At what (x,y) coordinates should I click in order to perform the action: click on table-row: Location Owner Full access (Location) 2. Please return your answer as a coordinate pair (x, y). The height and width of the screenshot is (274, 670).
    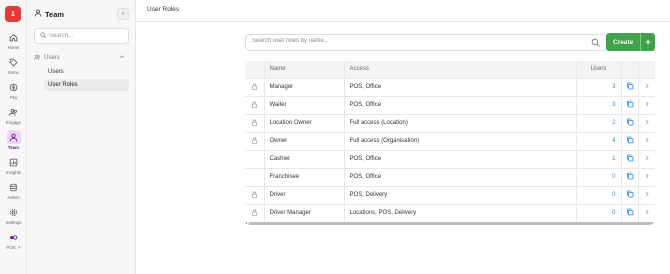
    Looking at the image, I should click on (450, 123).